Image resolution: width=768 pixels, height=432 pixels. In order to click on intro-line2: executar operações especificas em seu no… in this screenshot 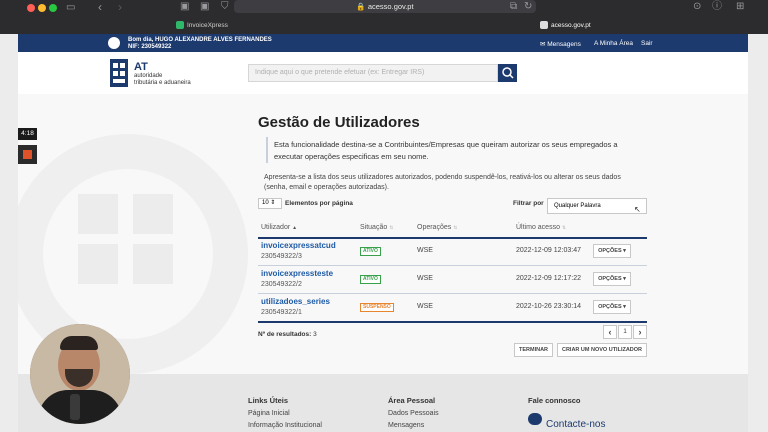, I will do `click(351, 156)`.